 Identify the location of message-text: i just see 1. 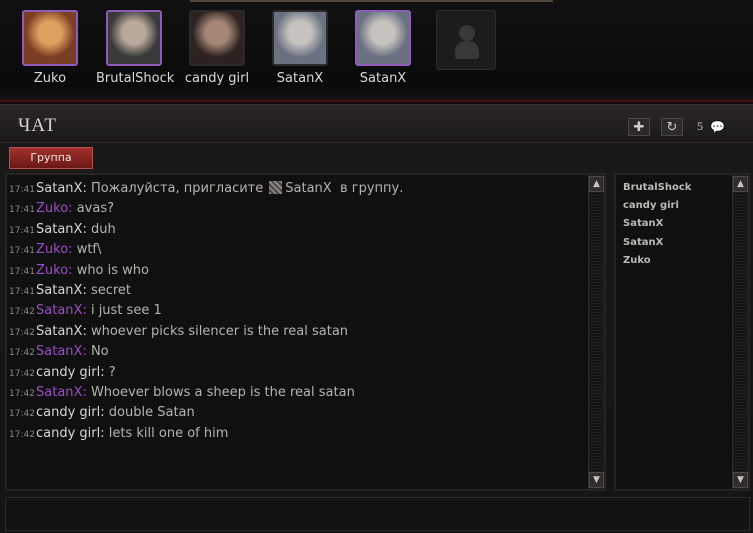
(126, 311).